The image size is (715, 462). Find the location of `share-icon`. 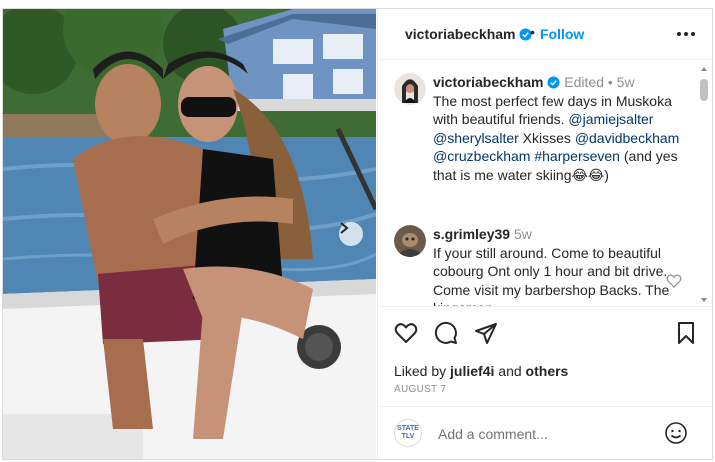

share-icon is located at coordinates (486, 333).